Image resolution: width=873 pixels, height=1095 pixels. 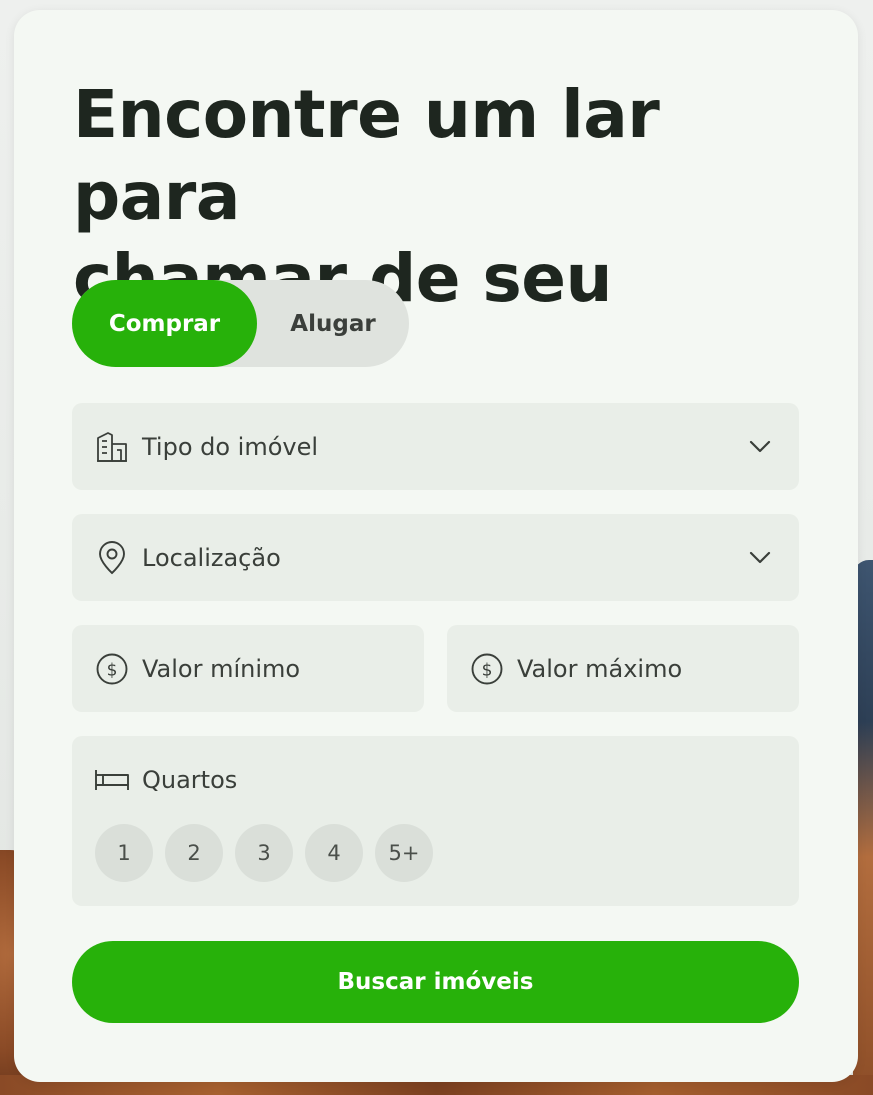 What do you see at coordinates (435, 982) in the screenshot?
I see `search-properties-button: Buscar imóveis` at bounding box center [435, 982].